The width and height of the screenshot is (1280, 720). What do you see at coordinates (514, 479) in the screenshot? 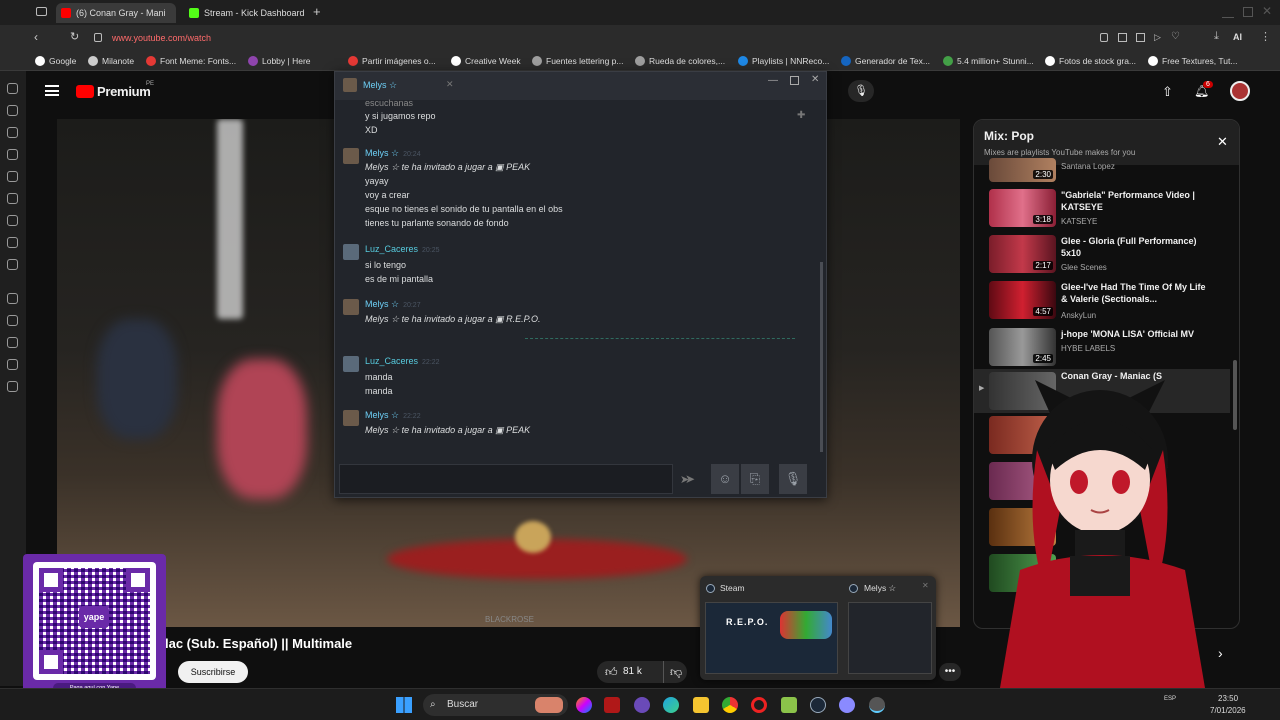
I see `chat-message-input: ➤` at bounding box center [514, 479].